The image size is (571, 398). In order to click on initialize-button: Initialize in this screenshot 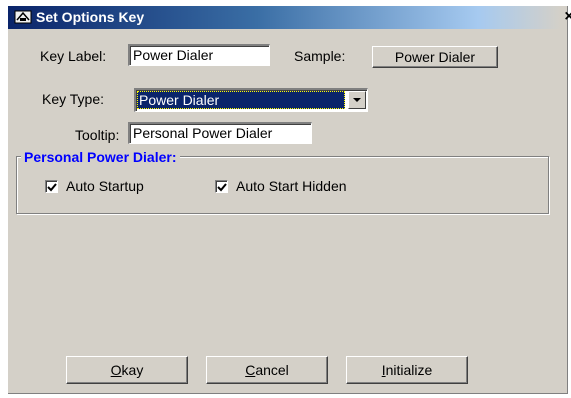, I will do `click(407, 370)`.